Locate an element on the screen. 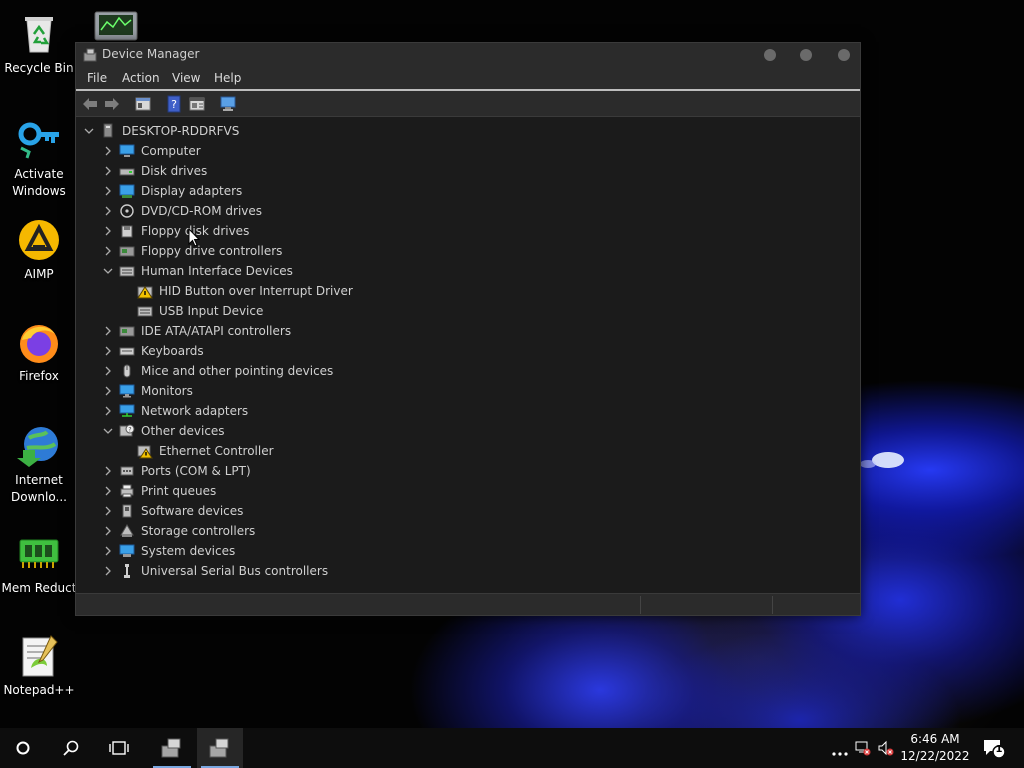  status-separator is located at coordinates (772, 605).